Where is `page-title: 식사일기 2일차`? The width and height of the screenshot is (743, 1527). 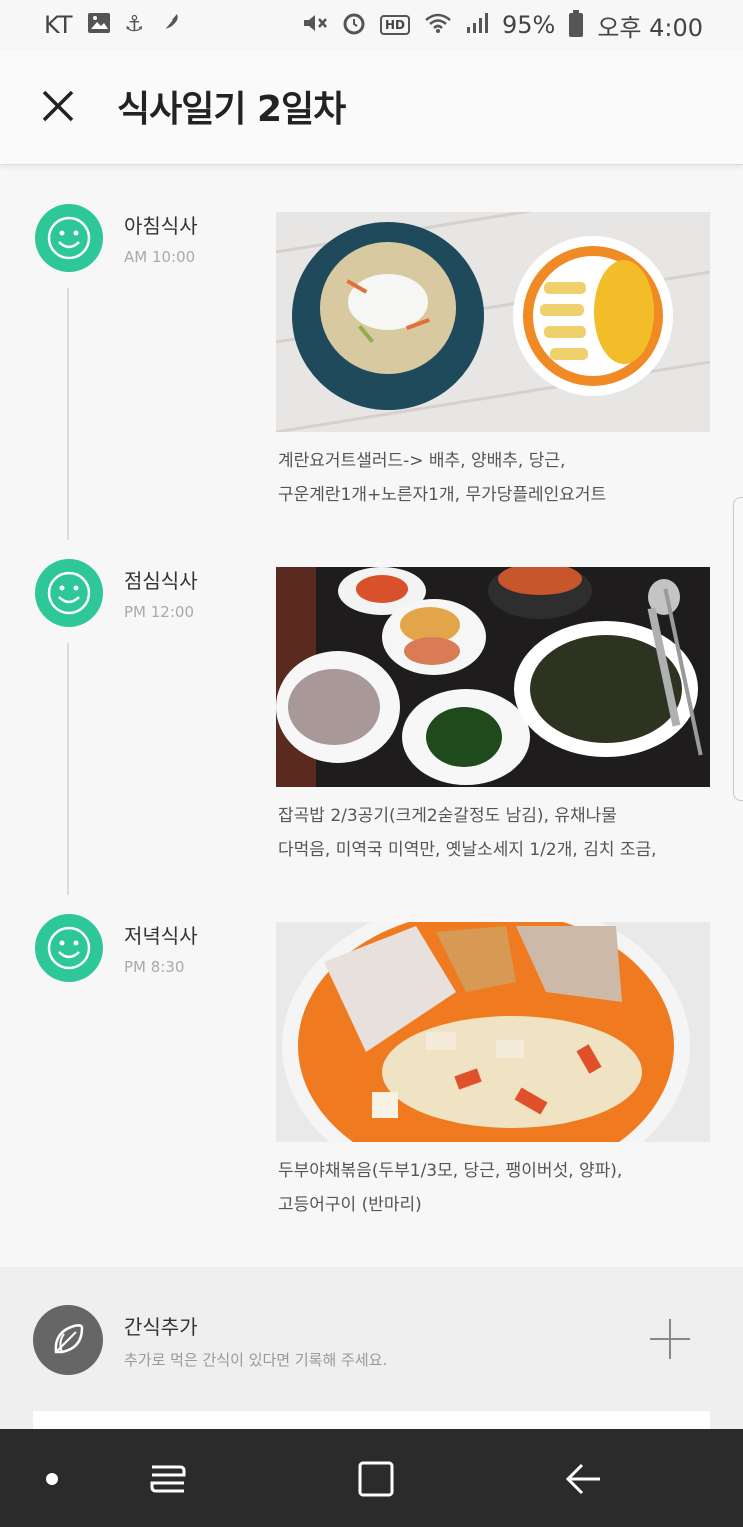
page-title: 식사일기 2일차 is located at coordinates (231, 109).